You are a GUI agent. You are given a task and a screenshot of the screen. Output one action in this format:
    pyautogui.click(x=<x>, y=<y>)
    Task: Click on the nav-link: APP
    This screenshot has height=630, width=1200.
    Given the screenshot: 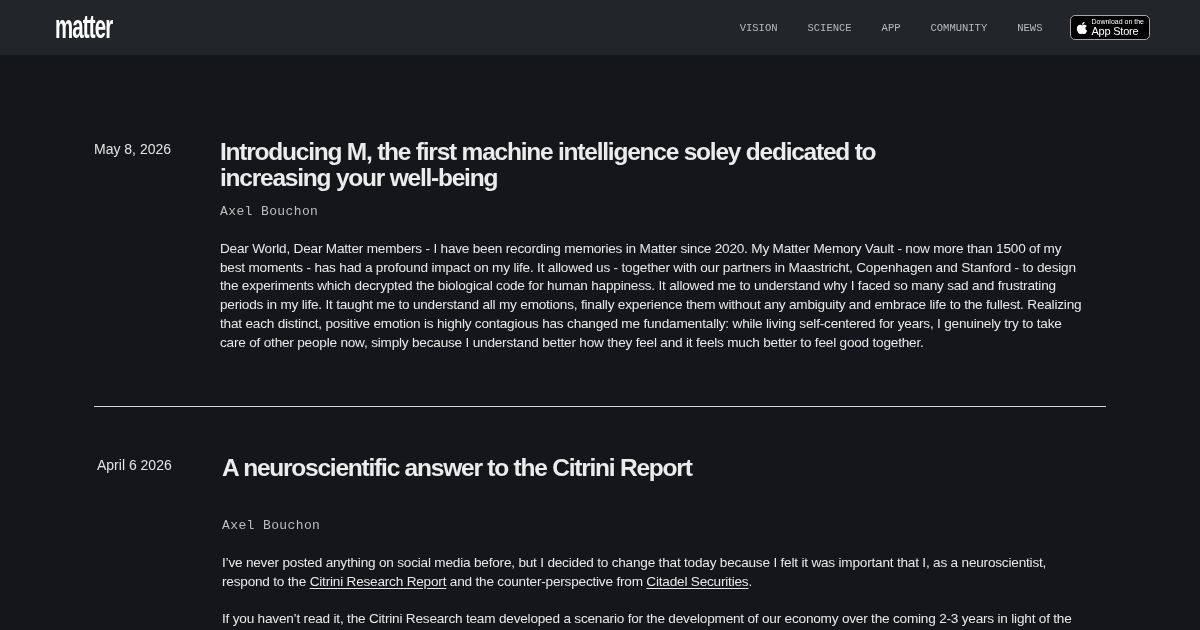 What is the action you would take?
    pyautogui.click(x=891, y=27)
    